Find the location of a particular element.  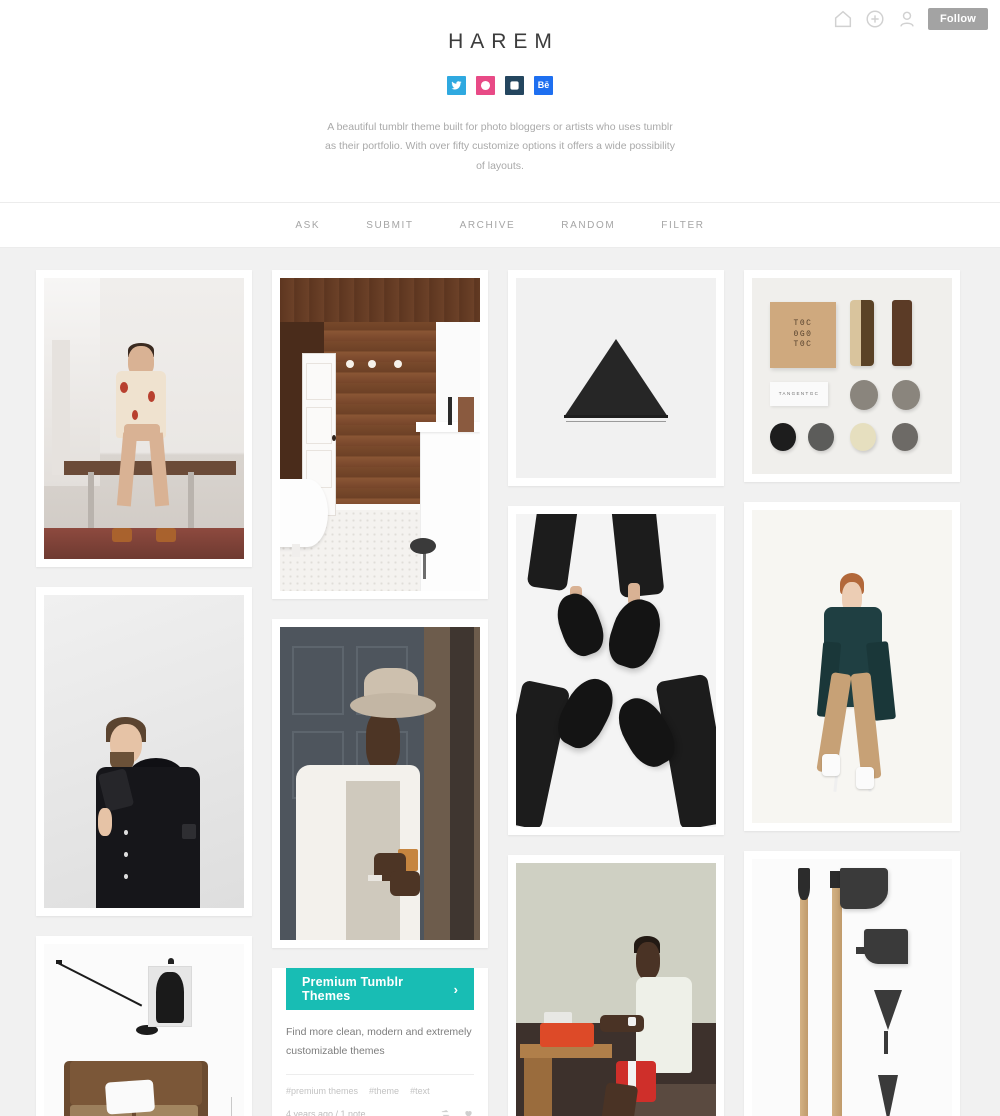

photo-axes-image is located at coordinates (852, 987).